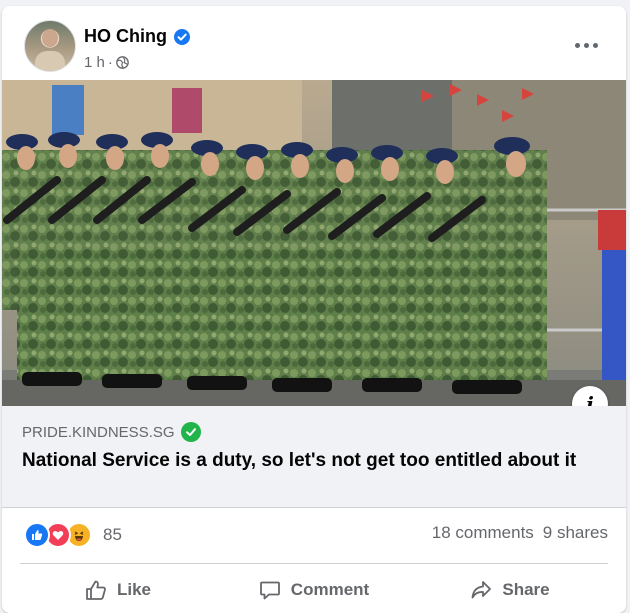  Describe the element at coordinates (314, 563) in the screenshot. I see `actions-divider` at that location.